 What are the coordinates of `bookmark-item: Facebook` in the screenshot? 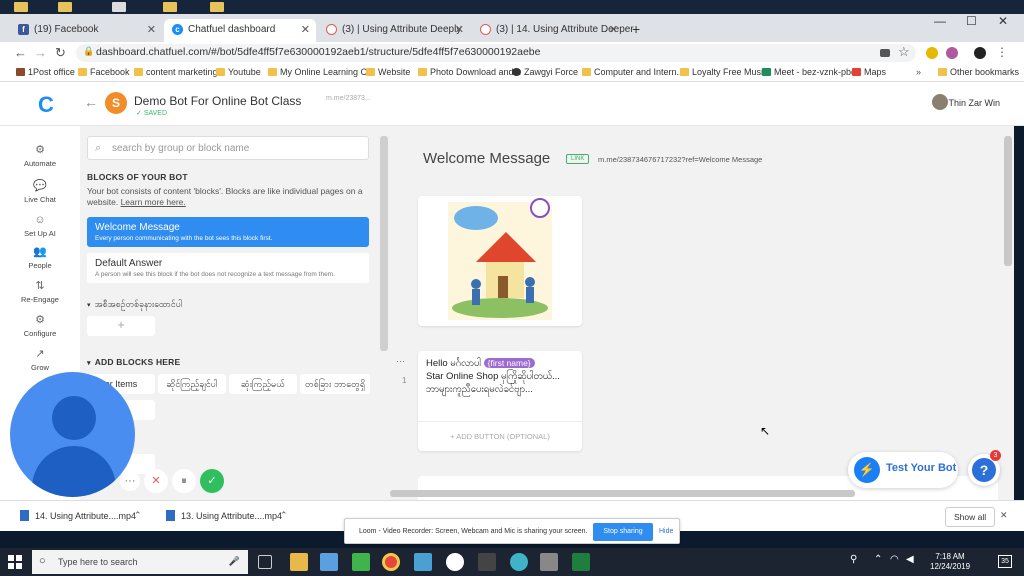 It's located at (104, 72).